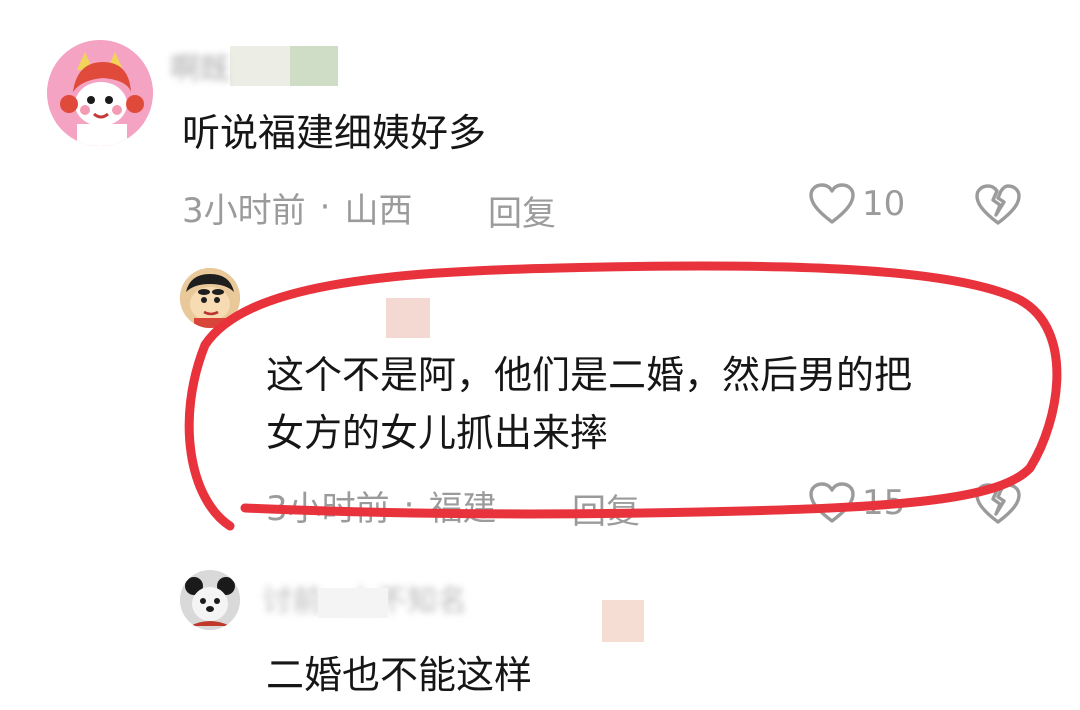 Image resolution: width=1080 pixels, height=710 pixels. I want to click on username, so click(411, 318).